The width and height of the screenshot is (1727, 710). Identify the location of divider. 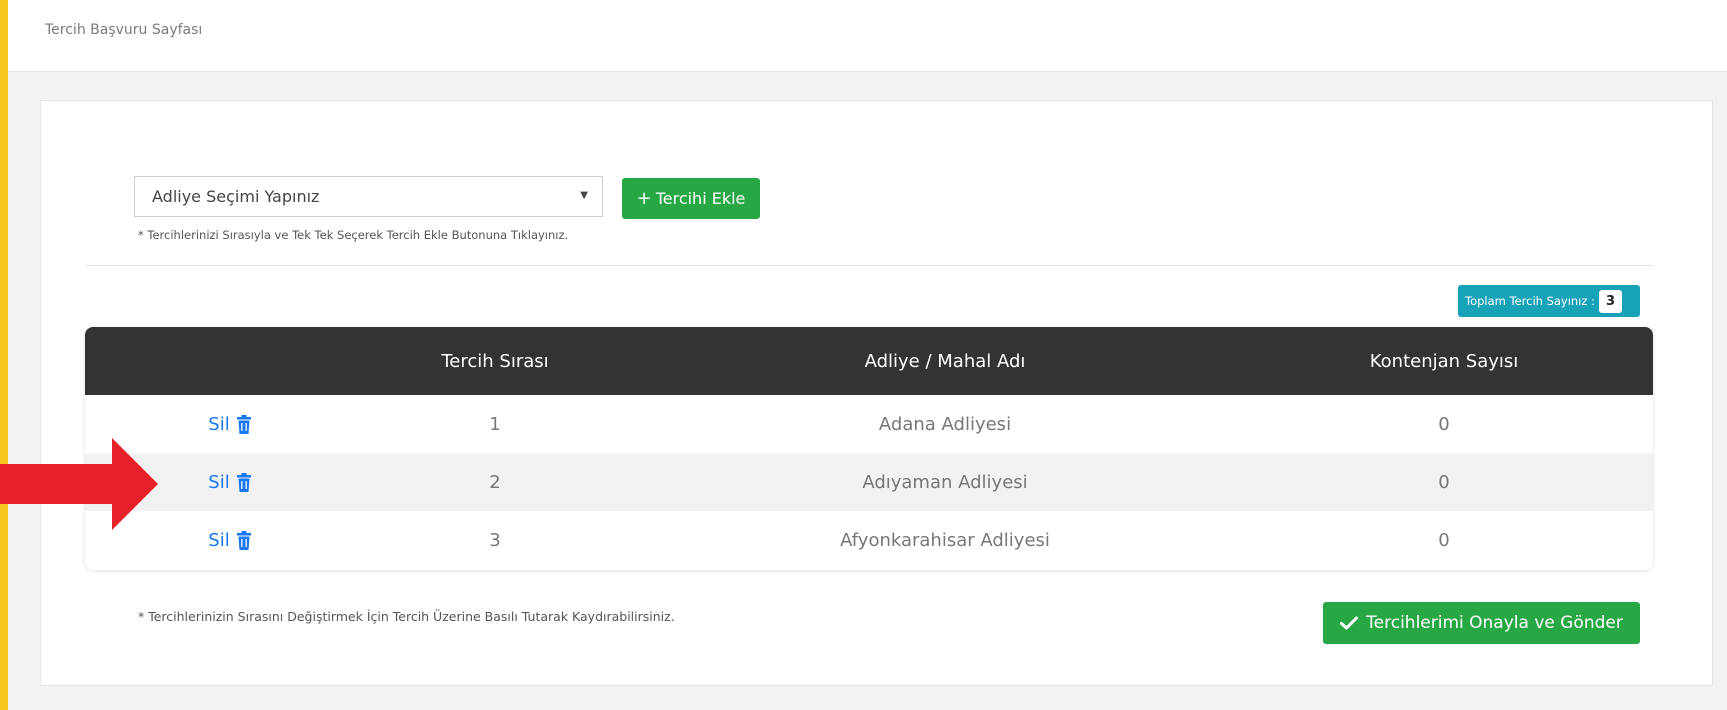
(869, 265).